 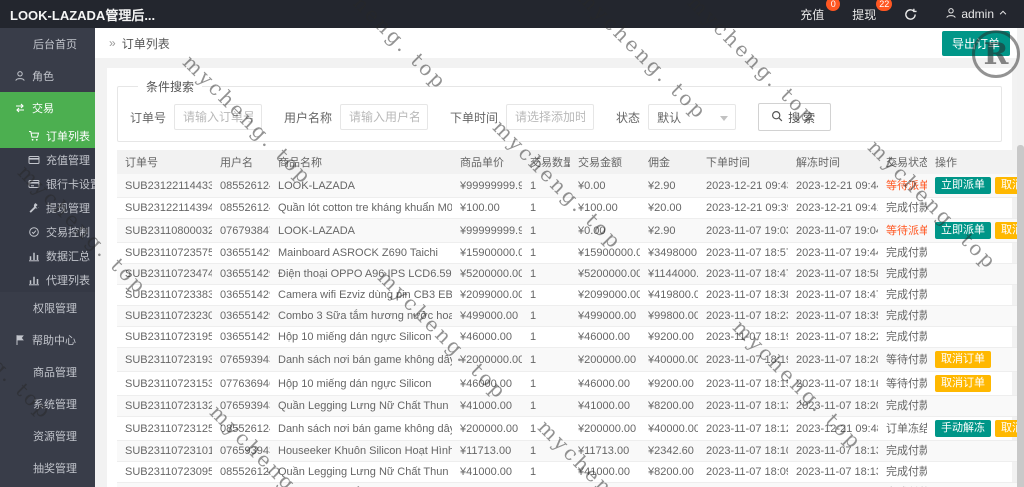 I want to click on actions-cell: 立即派单取消订单, so click(x=972, y=186).